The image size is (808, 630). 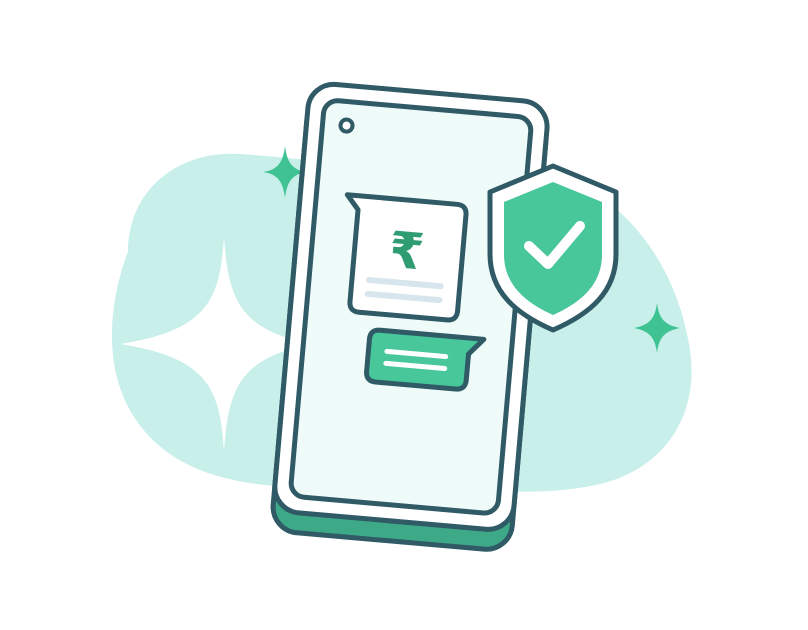 I want to click on message-bubble-icon-green, so click(x=425, y=359).